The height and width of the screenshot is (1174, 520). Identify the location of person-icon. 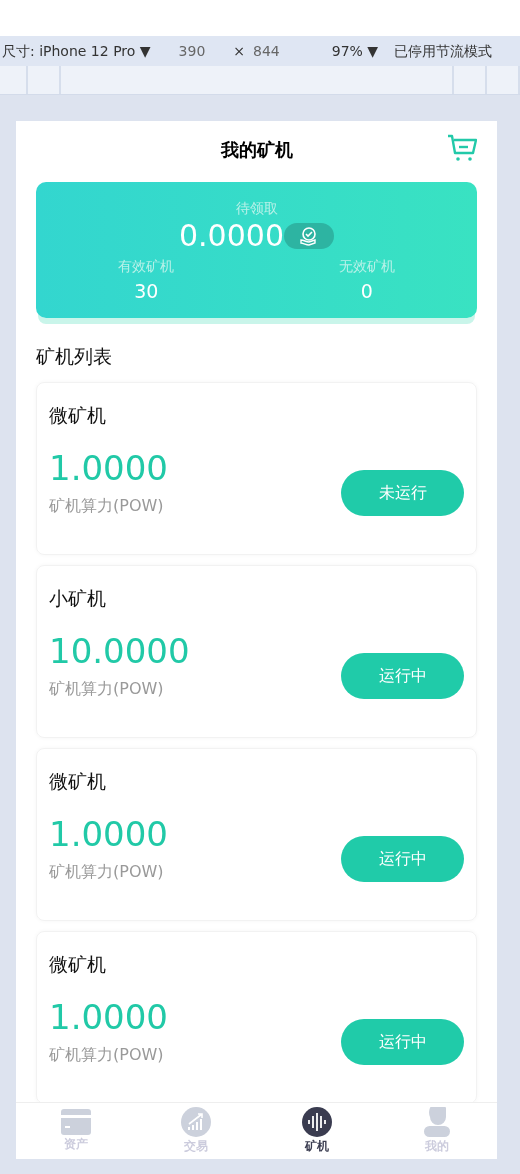
(436, 1122).